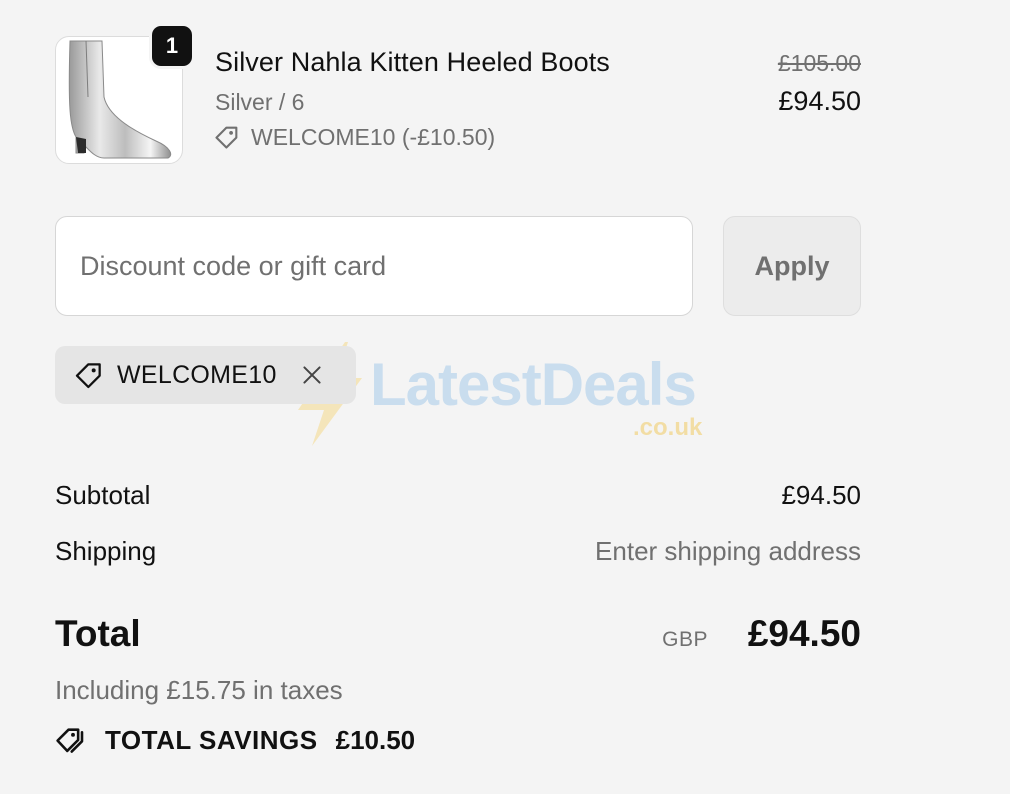  I want to click on applied-code-label: WELCOME10, so click(197, 374).